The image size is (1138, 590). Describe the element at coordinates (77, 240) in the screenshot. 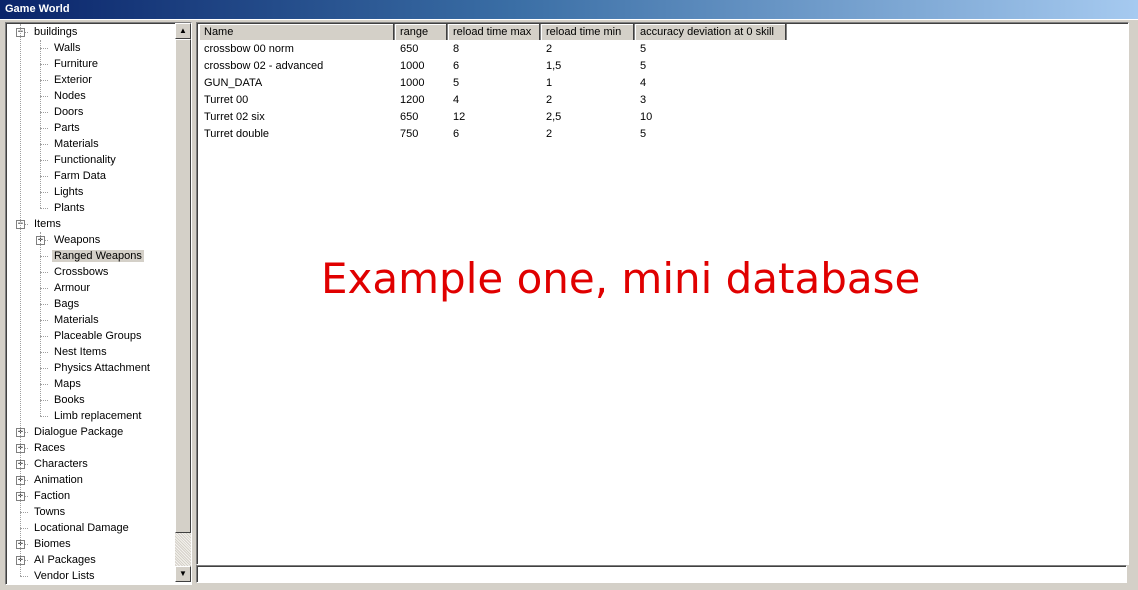

I see `tree-item: Weapons` at that location.